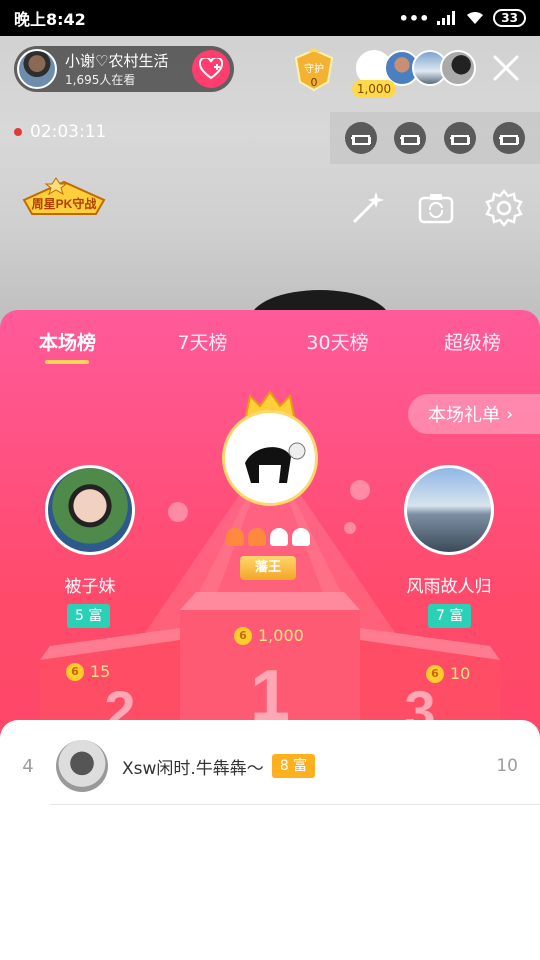 The width and height of the screenshot is (540, 960). What do you see at coordinates (374, 89) in the screenshot?
I see `top-viewer-coins: 1,000` at bounding box center [374, 89].